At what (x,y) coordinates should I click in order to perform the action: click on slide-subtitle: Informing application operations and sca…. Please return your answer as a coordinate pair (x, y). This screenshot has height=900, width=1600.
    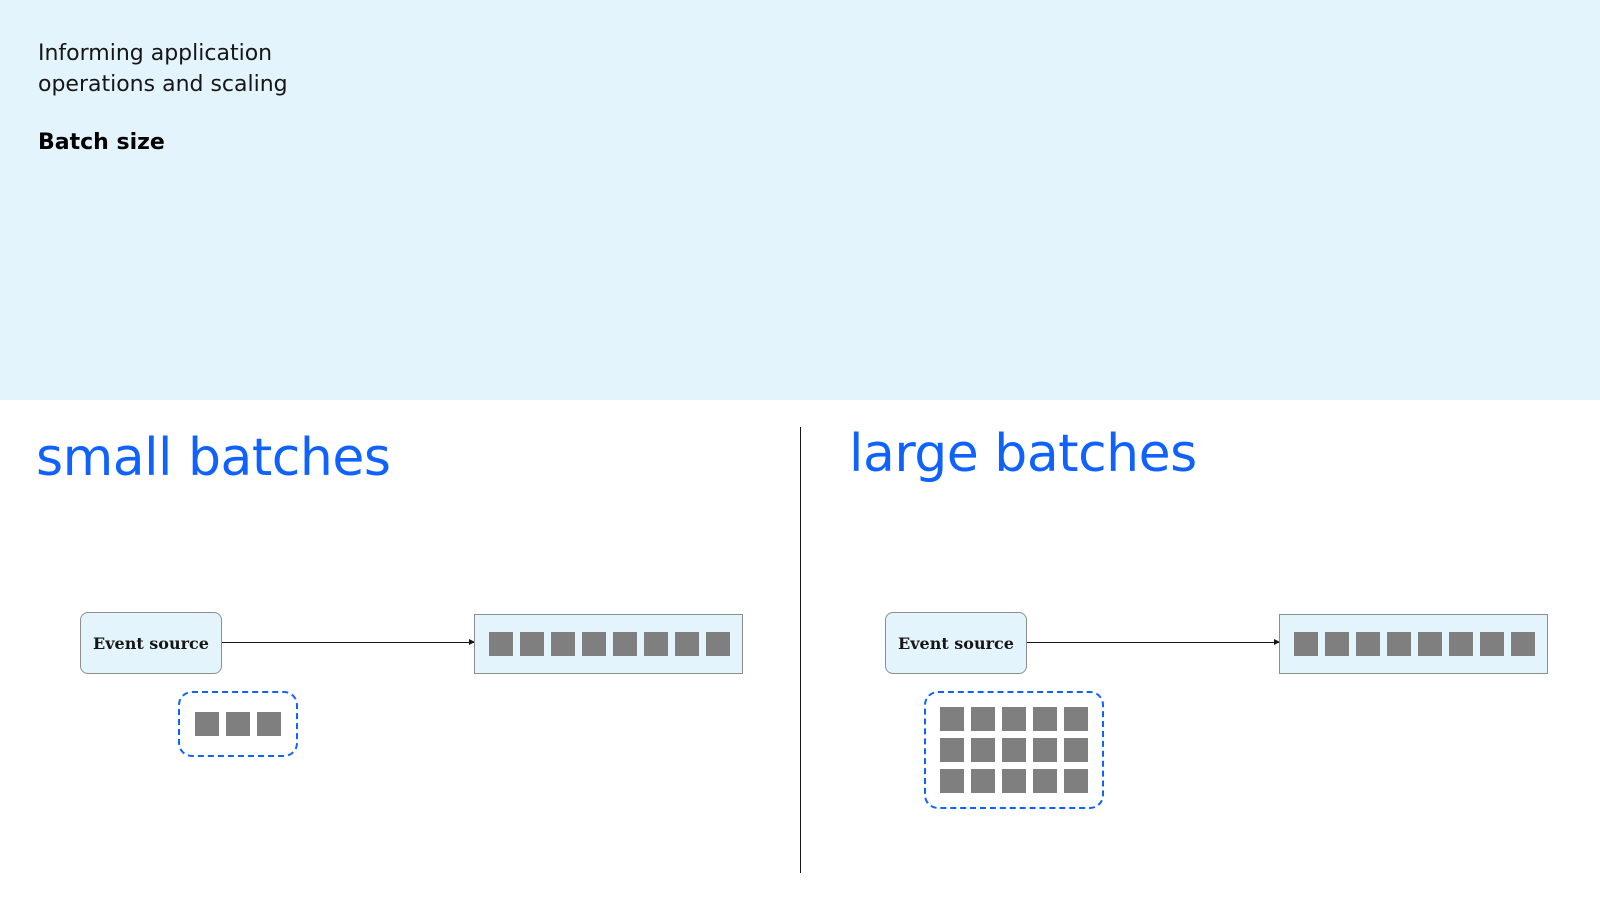
    Looking at the image, I should click on (163, 69).